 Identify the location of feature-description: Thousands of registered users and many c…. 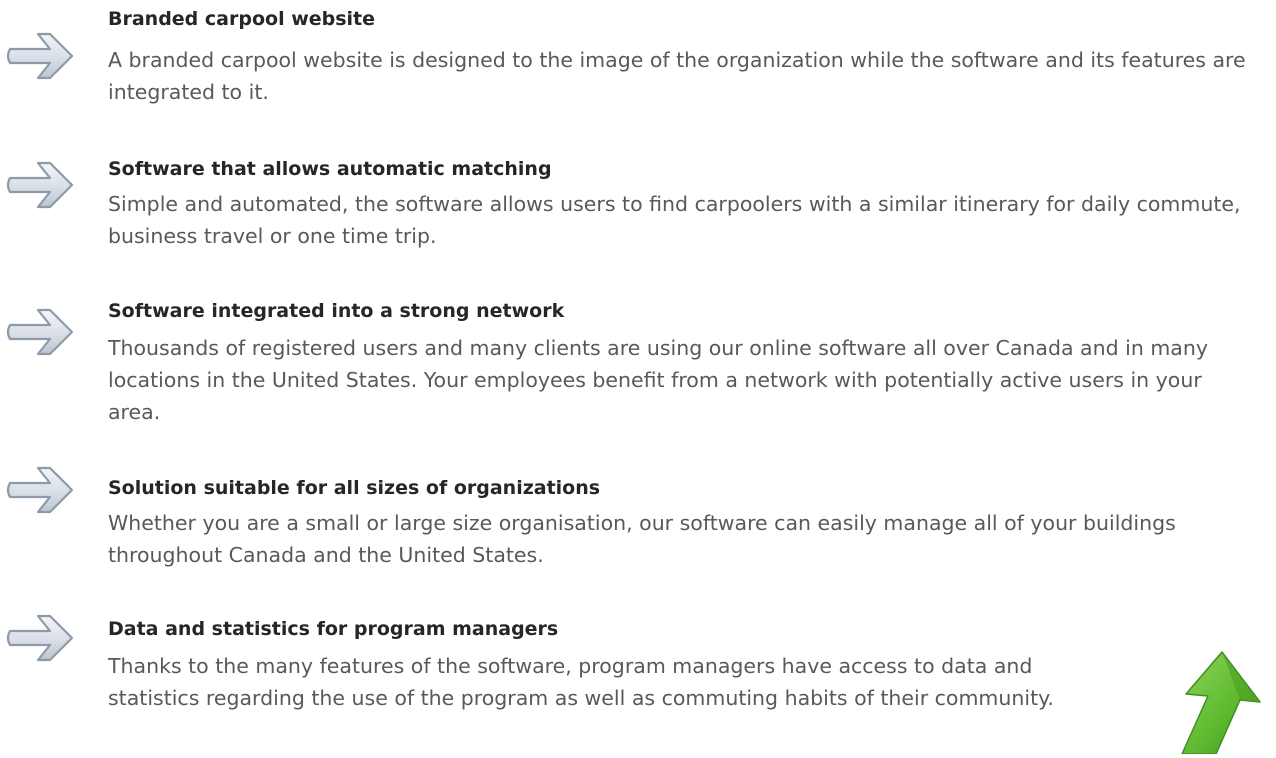
(658, 380).